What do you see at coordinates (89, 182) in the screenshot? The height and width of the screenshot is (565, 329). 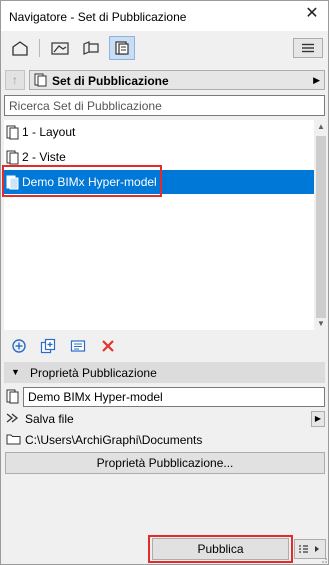 I see `tree-item-label: Demo BIMx Hyper-model` at bounding box center [89, 182].